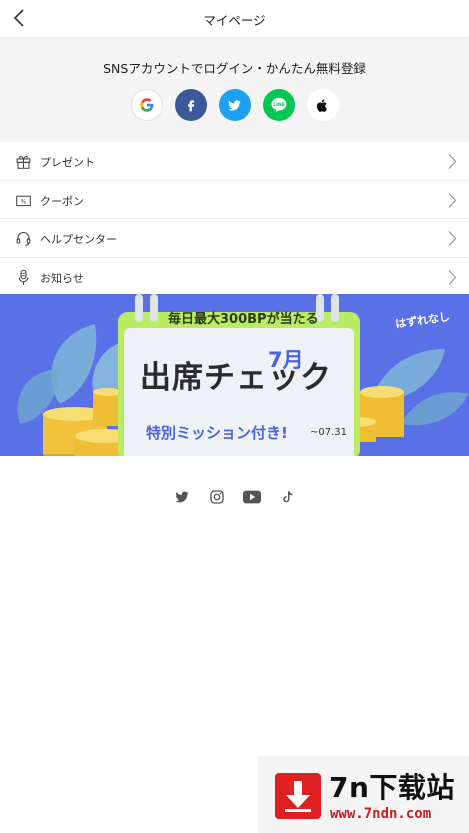 The image size is (469, 833). Describe the element at coordinates (23, 239) in the screenshot. I see `headset-icon` at that location.